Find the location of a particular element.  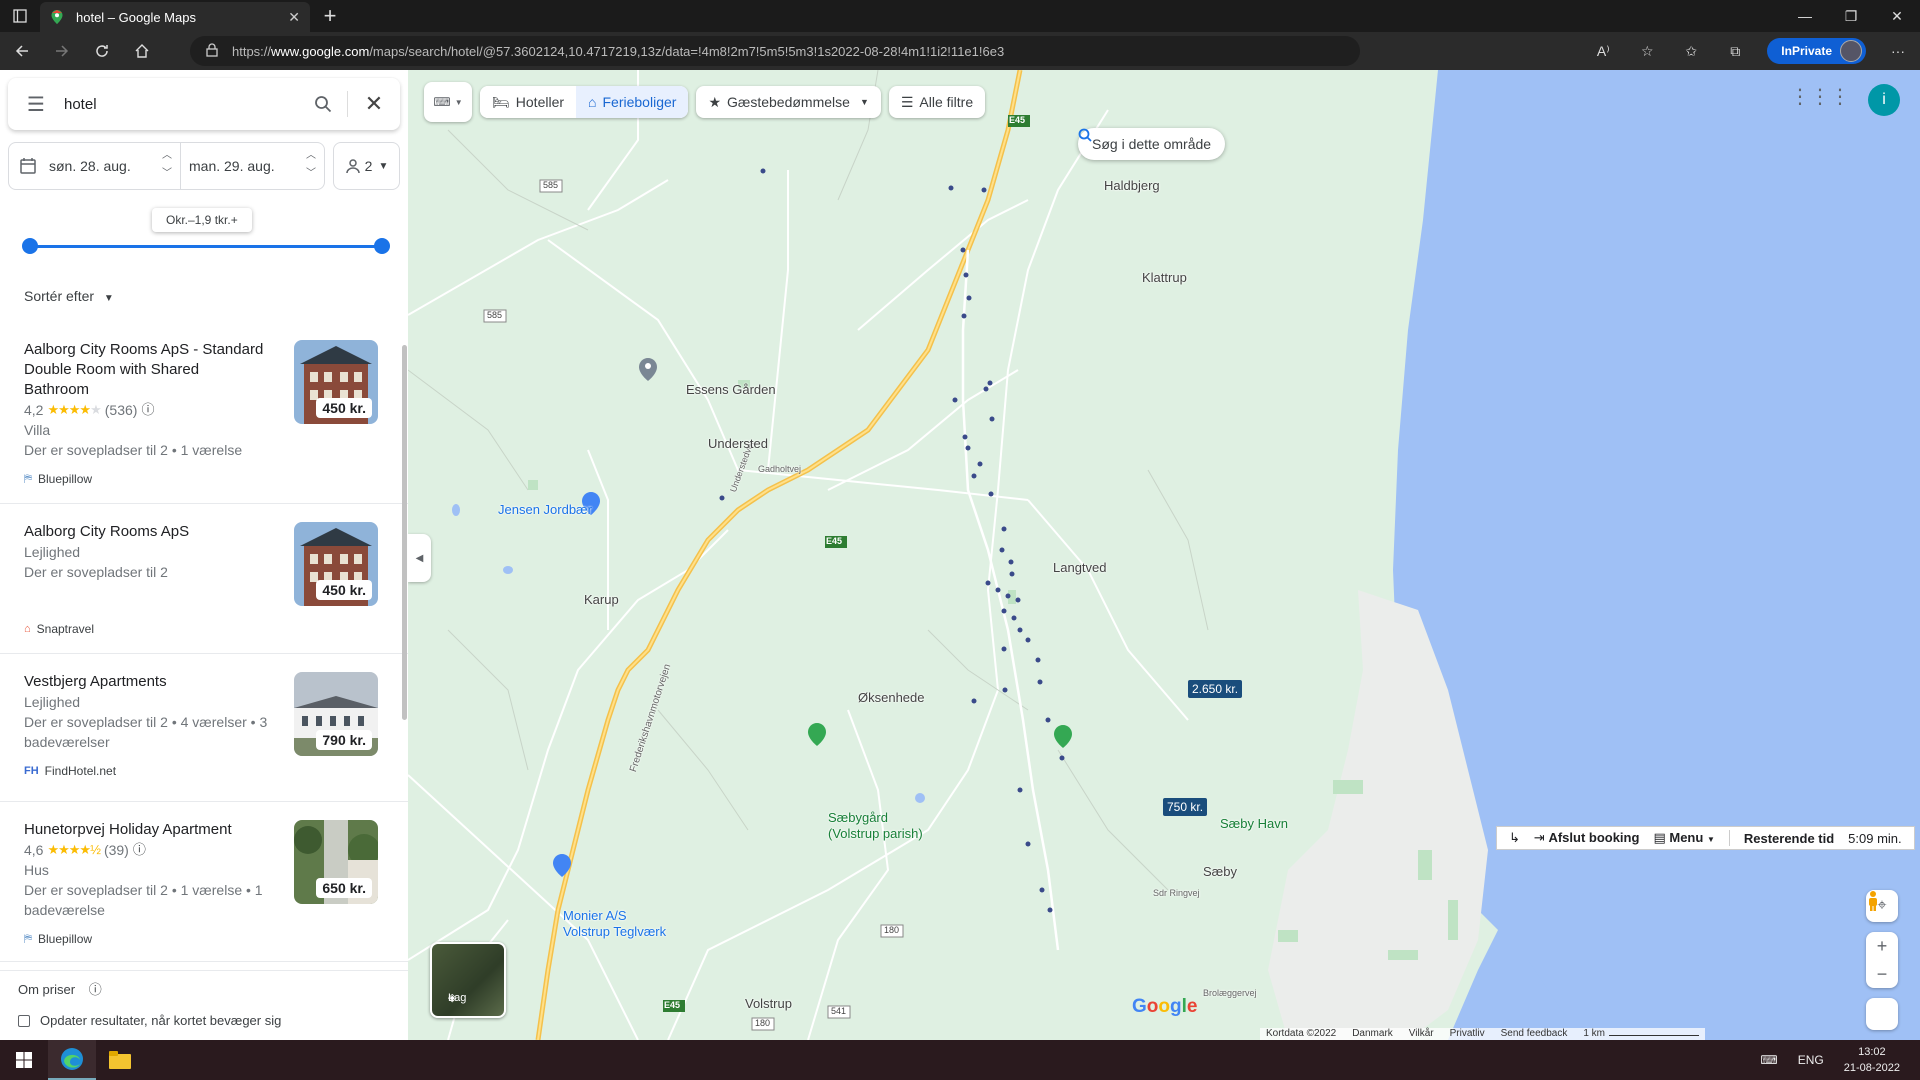

google-apps-icon: ⋮⋮⋮ is located at coordinates (1820, 96).